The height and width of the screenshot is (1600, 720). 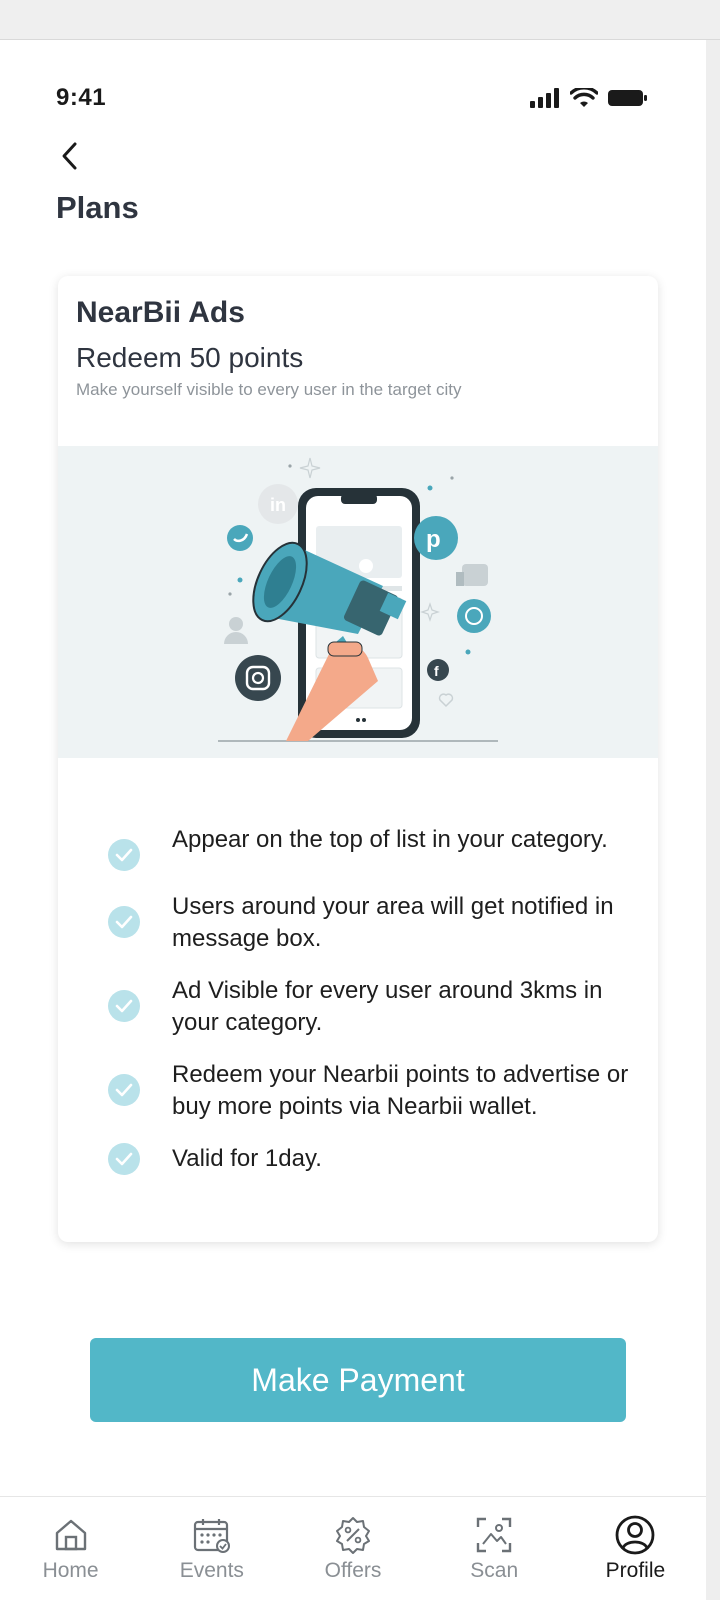 I want to click on nav-item-events: Events, so click(x=211, y=1548).